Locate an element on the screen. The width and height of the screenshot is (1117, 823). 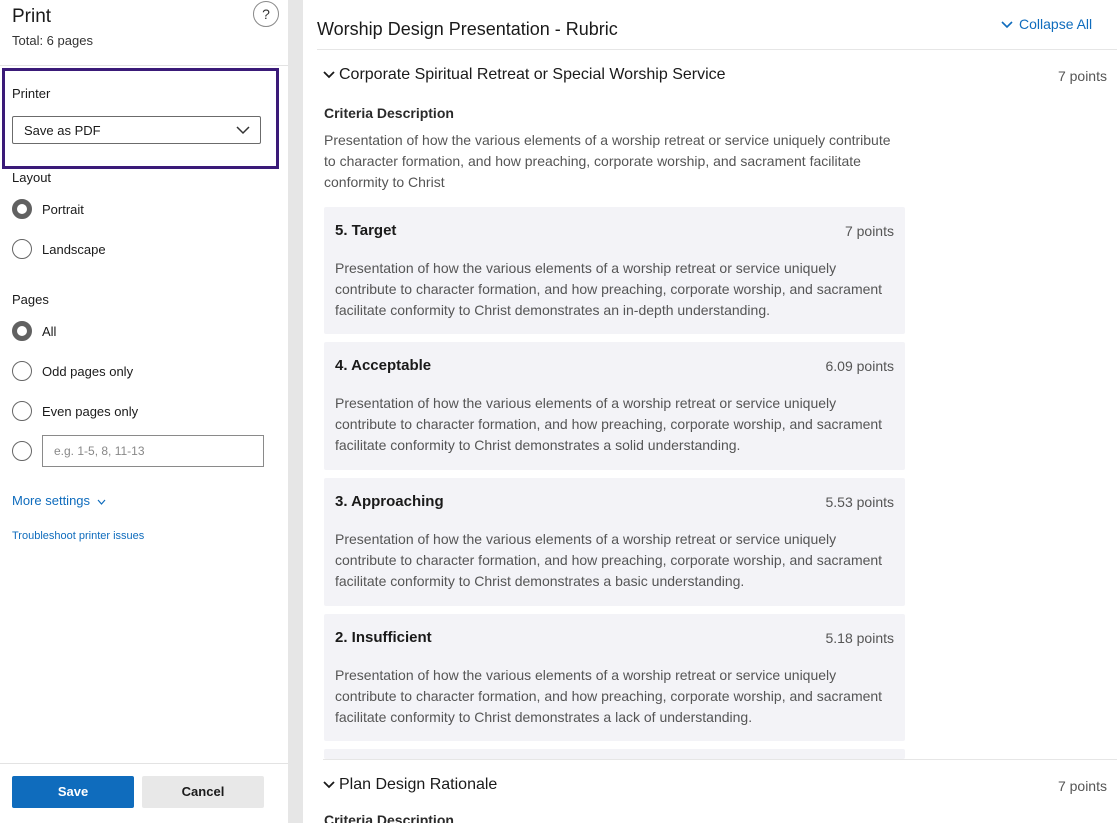
collapse-all-button: Collapse All is located at coordinates (1046, 24).